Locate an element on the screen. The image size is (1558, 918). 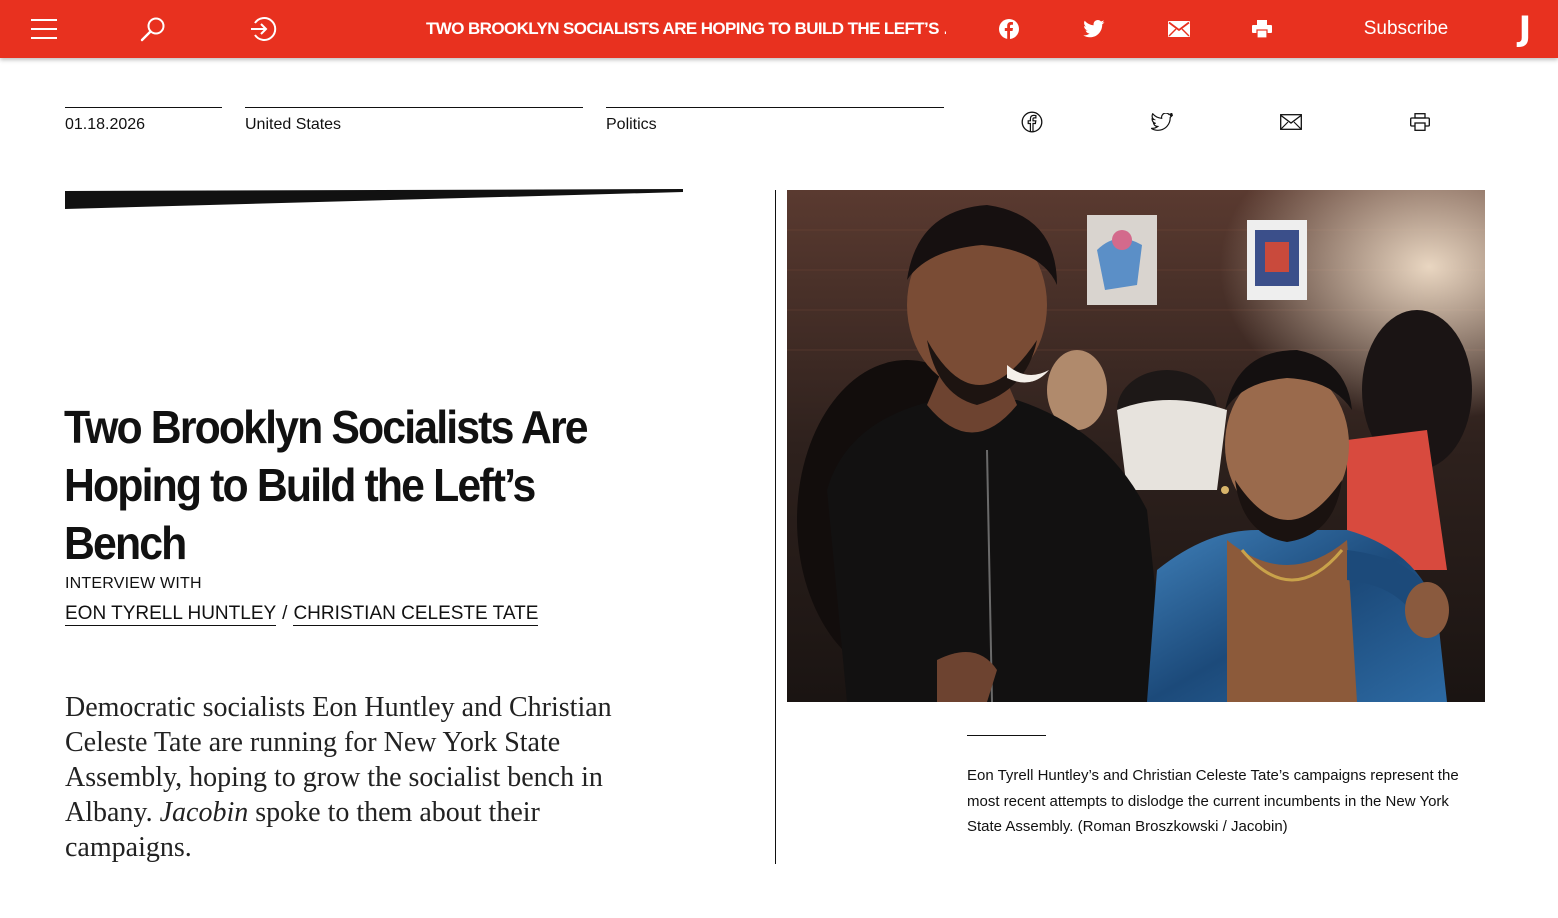
article-date: 01.18.2026 is located at coordinates (143, 120).